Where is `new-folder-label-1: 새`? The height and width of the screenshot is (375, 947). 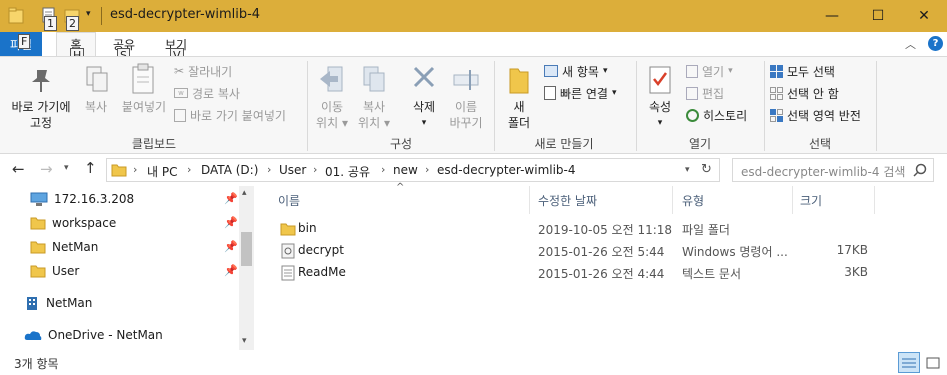 new-folder-label-1: 새 is located at coordinates (519, 107).